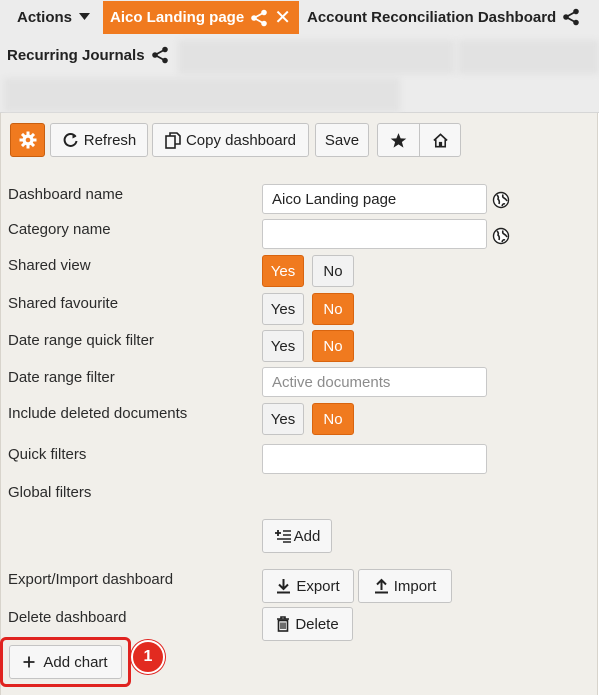  What do you see at coordinates (45, 17) in the screenshot?
I see `actions-label: Actions` at bounding box center [45, 17].